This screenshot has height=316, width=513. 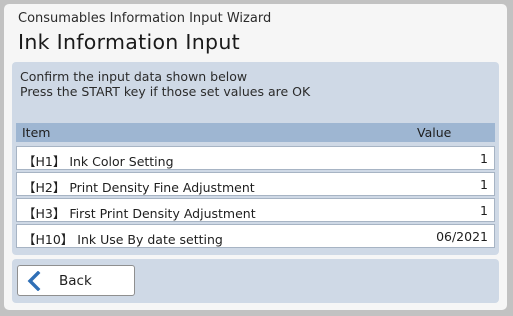 I want to click on row-value: 06/2021, so click(x=462, y=236).